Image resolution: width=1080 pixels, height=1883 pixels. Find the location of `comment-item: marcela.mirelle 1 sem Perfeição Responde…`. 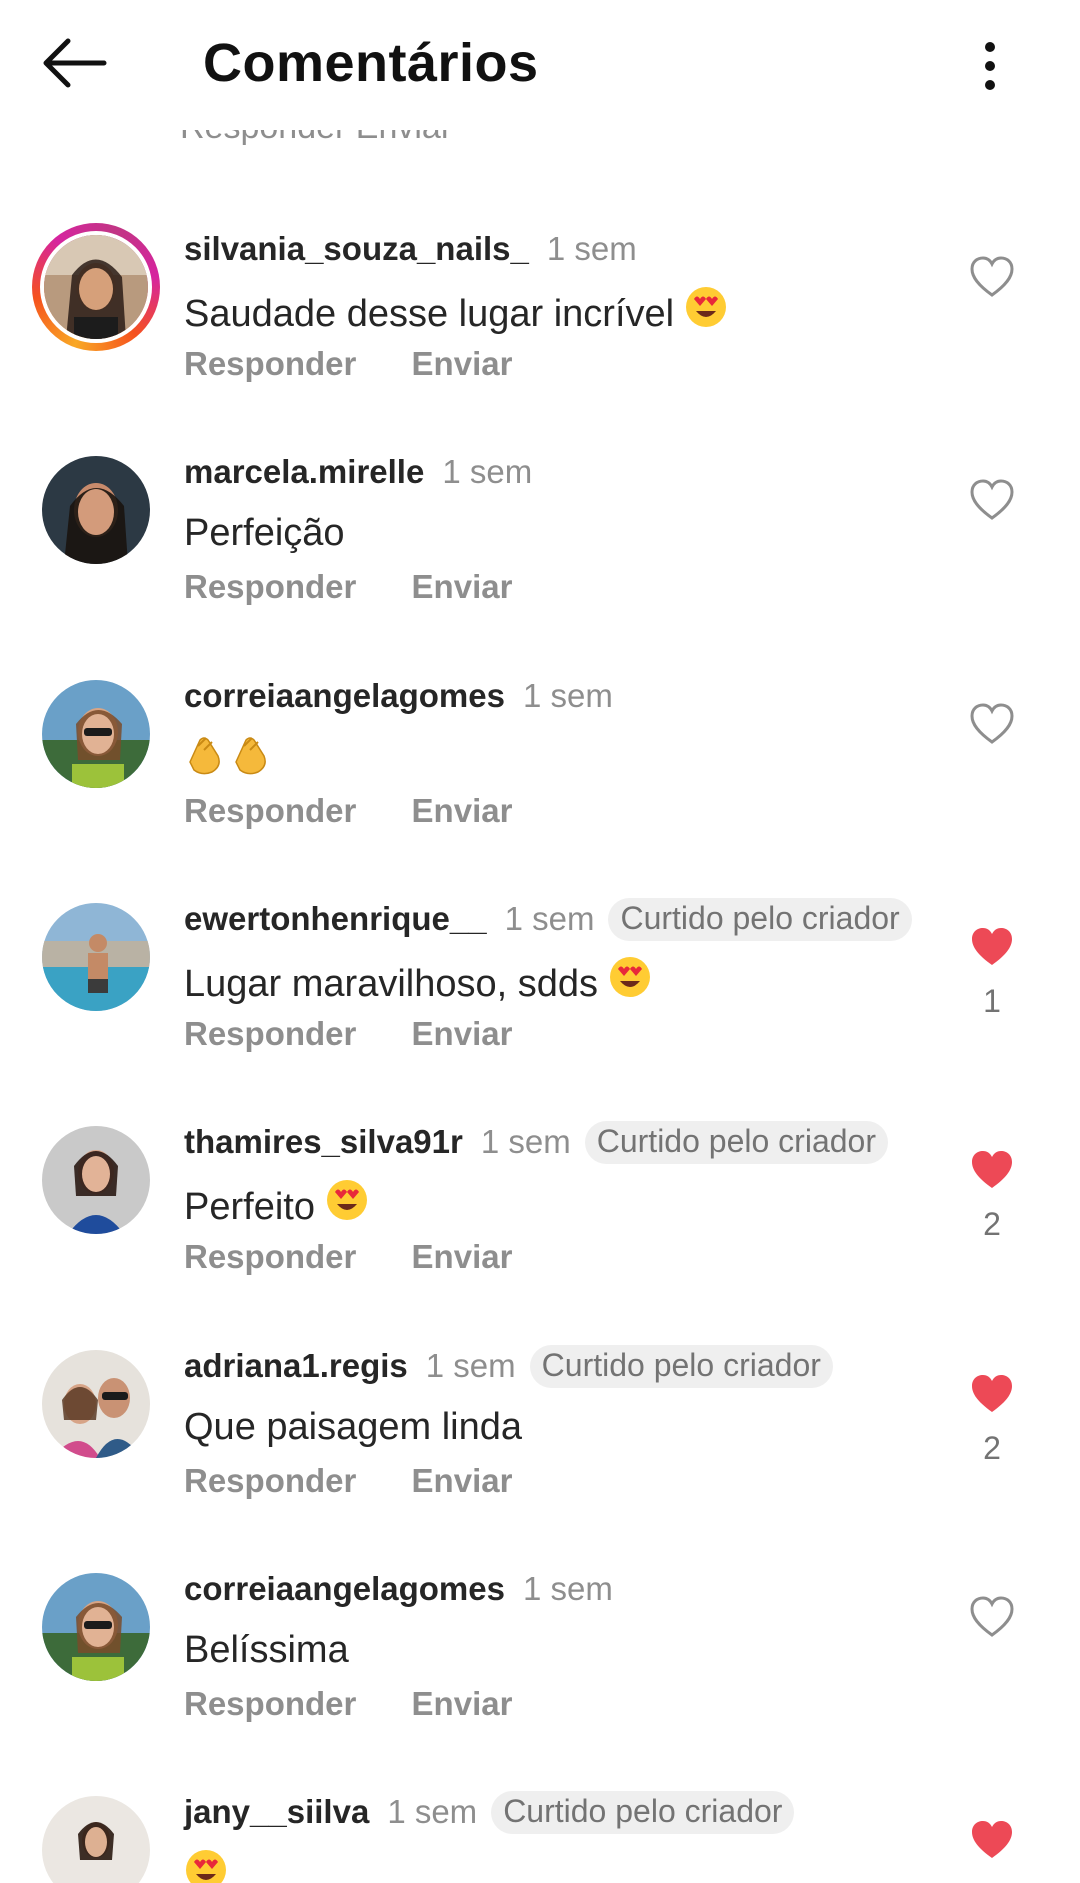

comment-item: marcela.mirelle 1 sem Perfeição Responde… is located at coordinates (540, 526).